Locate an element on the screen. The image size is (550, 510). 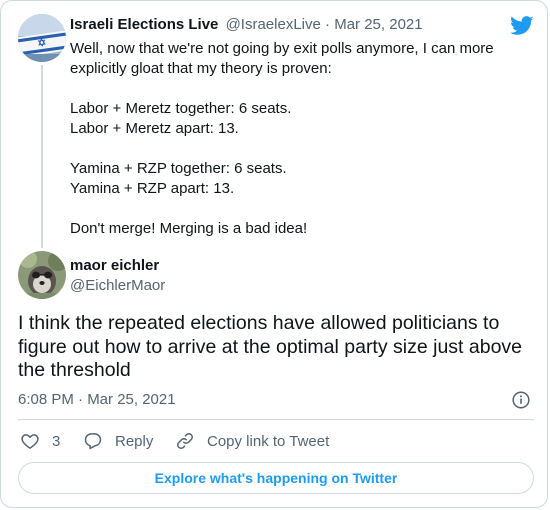
maor-eichler-avatar is located at coordinates (42, 275).